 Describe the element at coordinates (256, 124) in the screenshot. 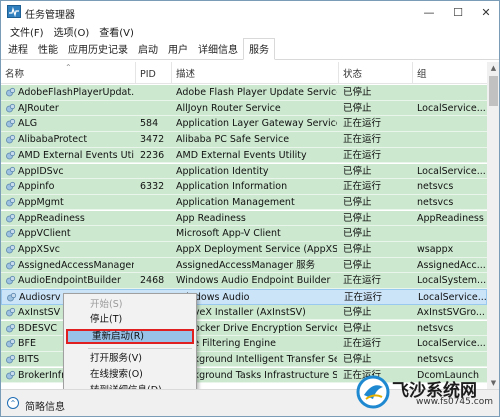

I see `cell-desc: Application Layer Gateway Service` at that location.